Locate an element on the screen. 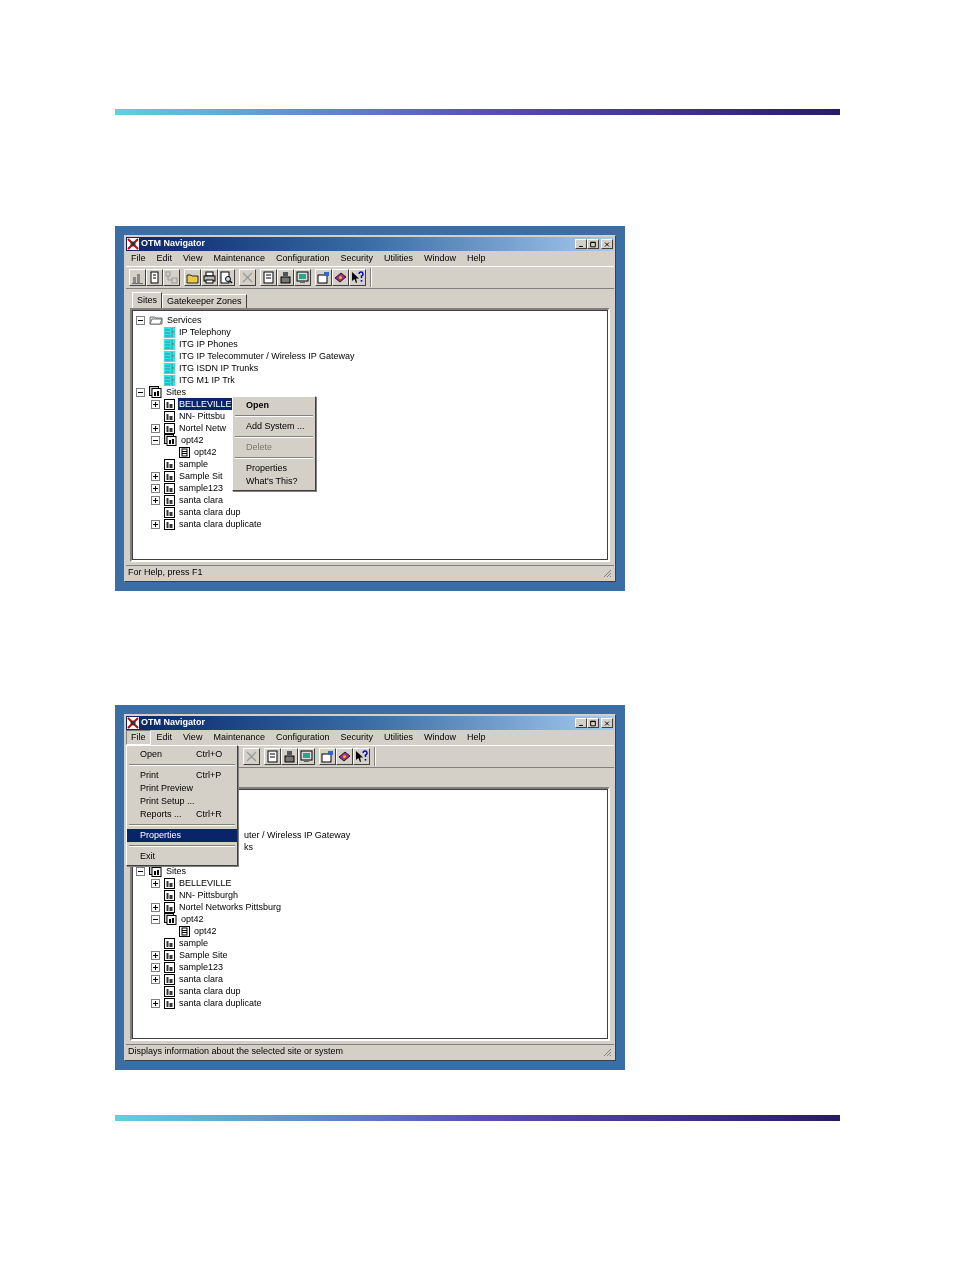 The height and width of the screenshot is (1272, 954). tree-item: Services is located at coordinates (184, 320).